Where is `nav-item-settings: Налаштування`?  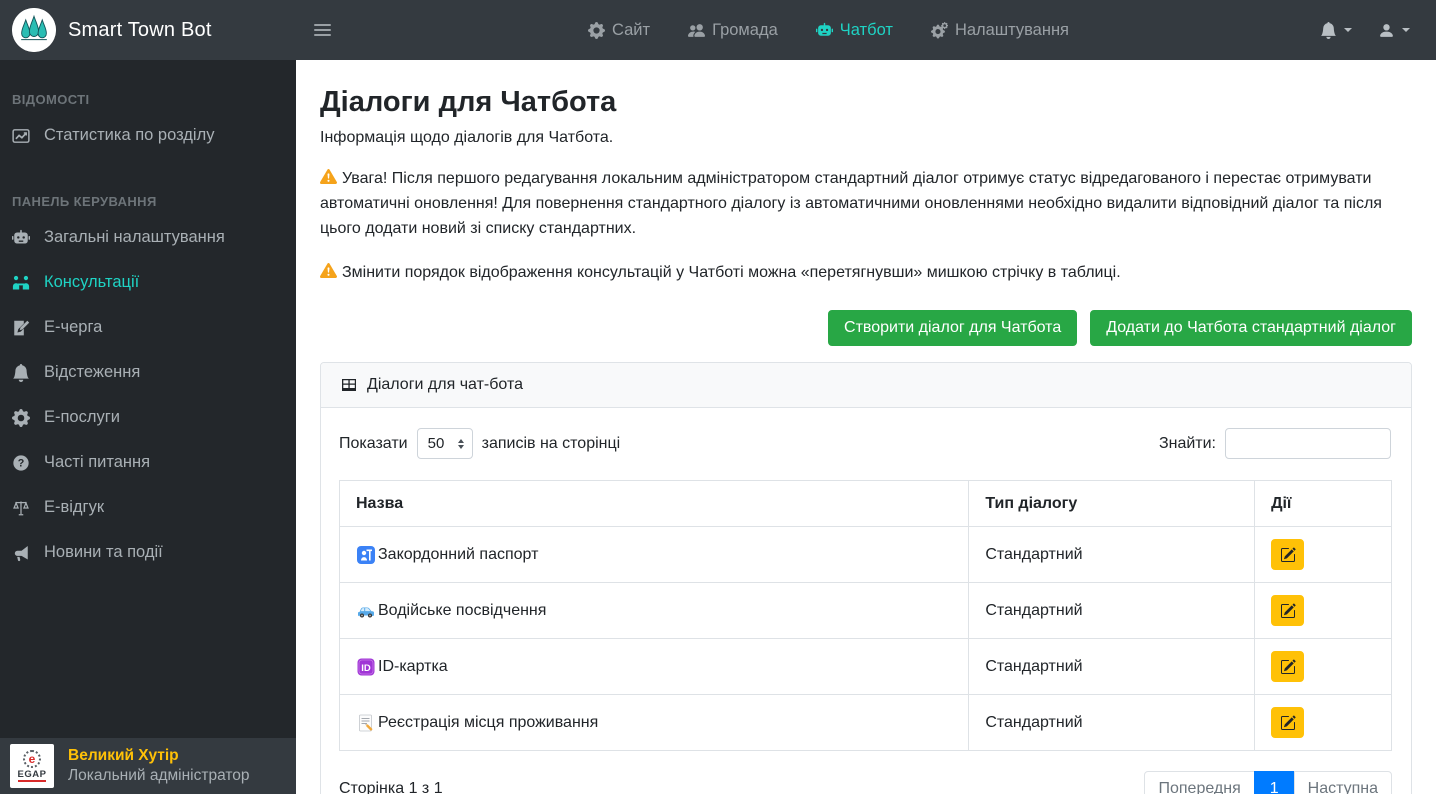
nav-item-settings: Налаштування is located at coordinates (999, 30).